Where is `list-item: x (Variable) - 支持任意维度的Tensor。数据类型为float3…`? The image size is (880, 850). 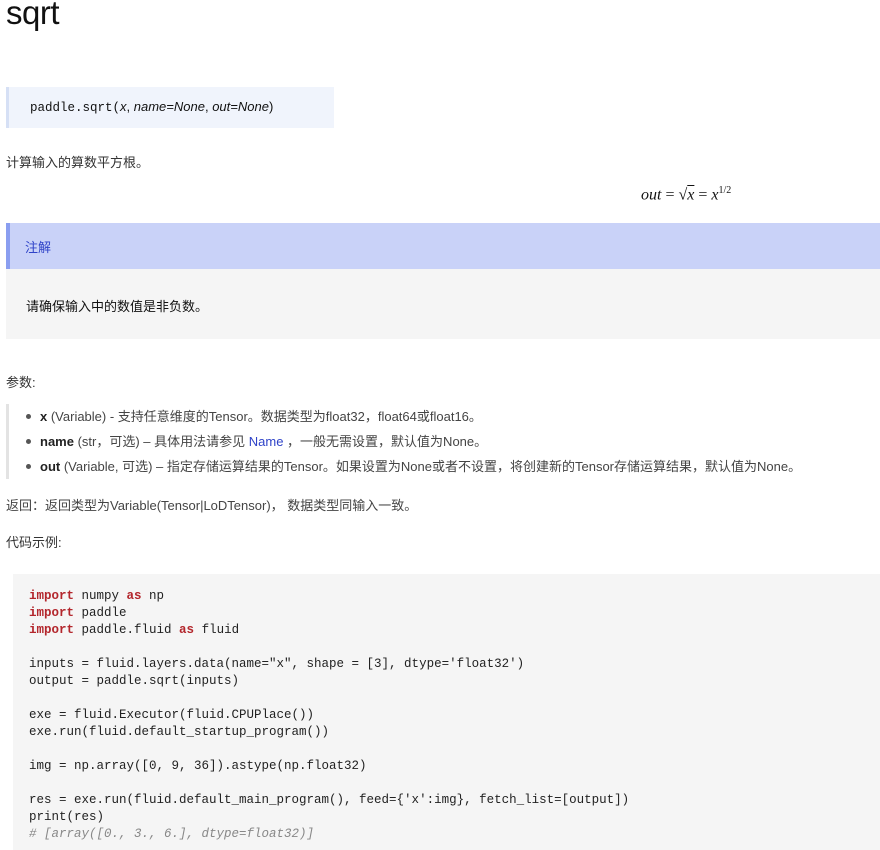
list-item: x (Variable) - 支持任意维度的Tensor。数据类型为float3… is located at coordinates (451, 416).